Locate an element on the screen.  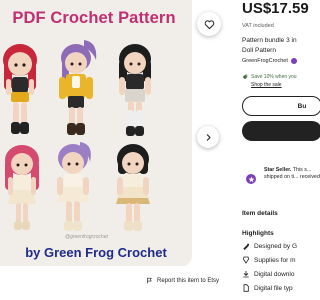
supplies-icon is located at coordinates (246, 260).